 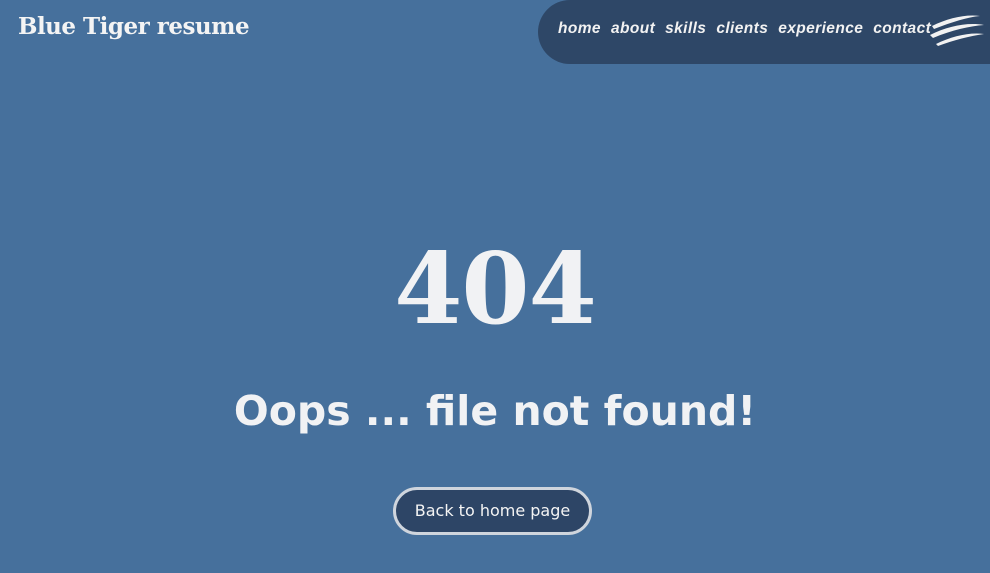 What do you see at coordinates (902, 29) in the screenshot?
I see `nav-item-contact: contact` at bounding box center [902, 29].